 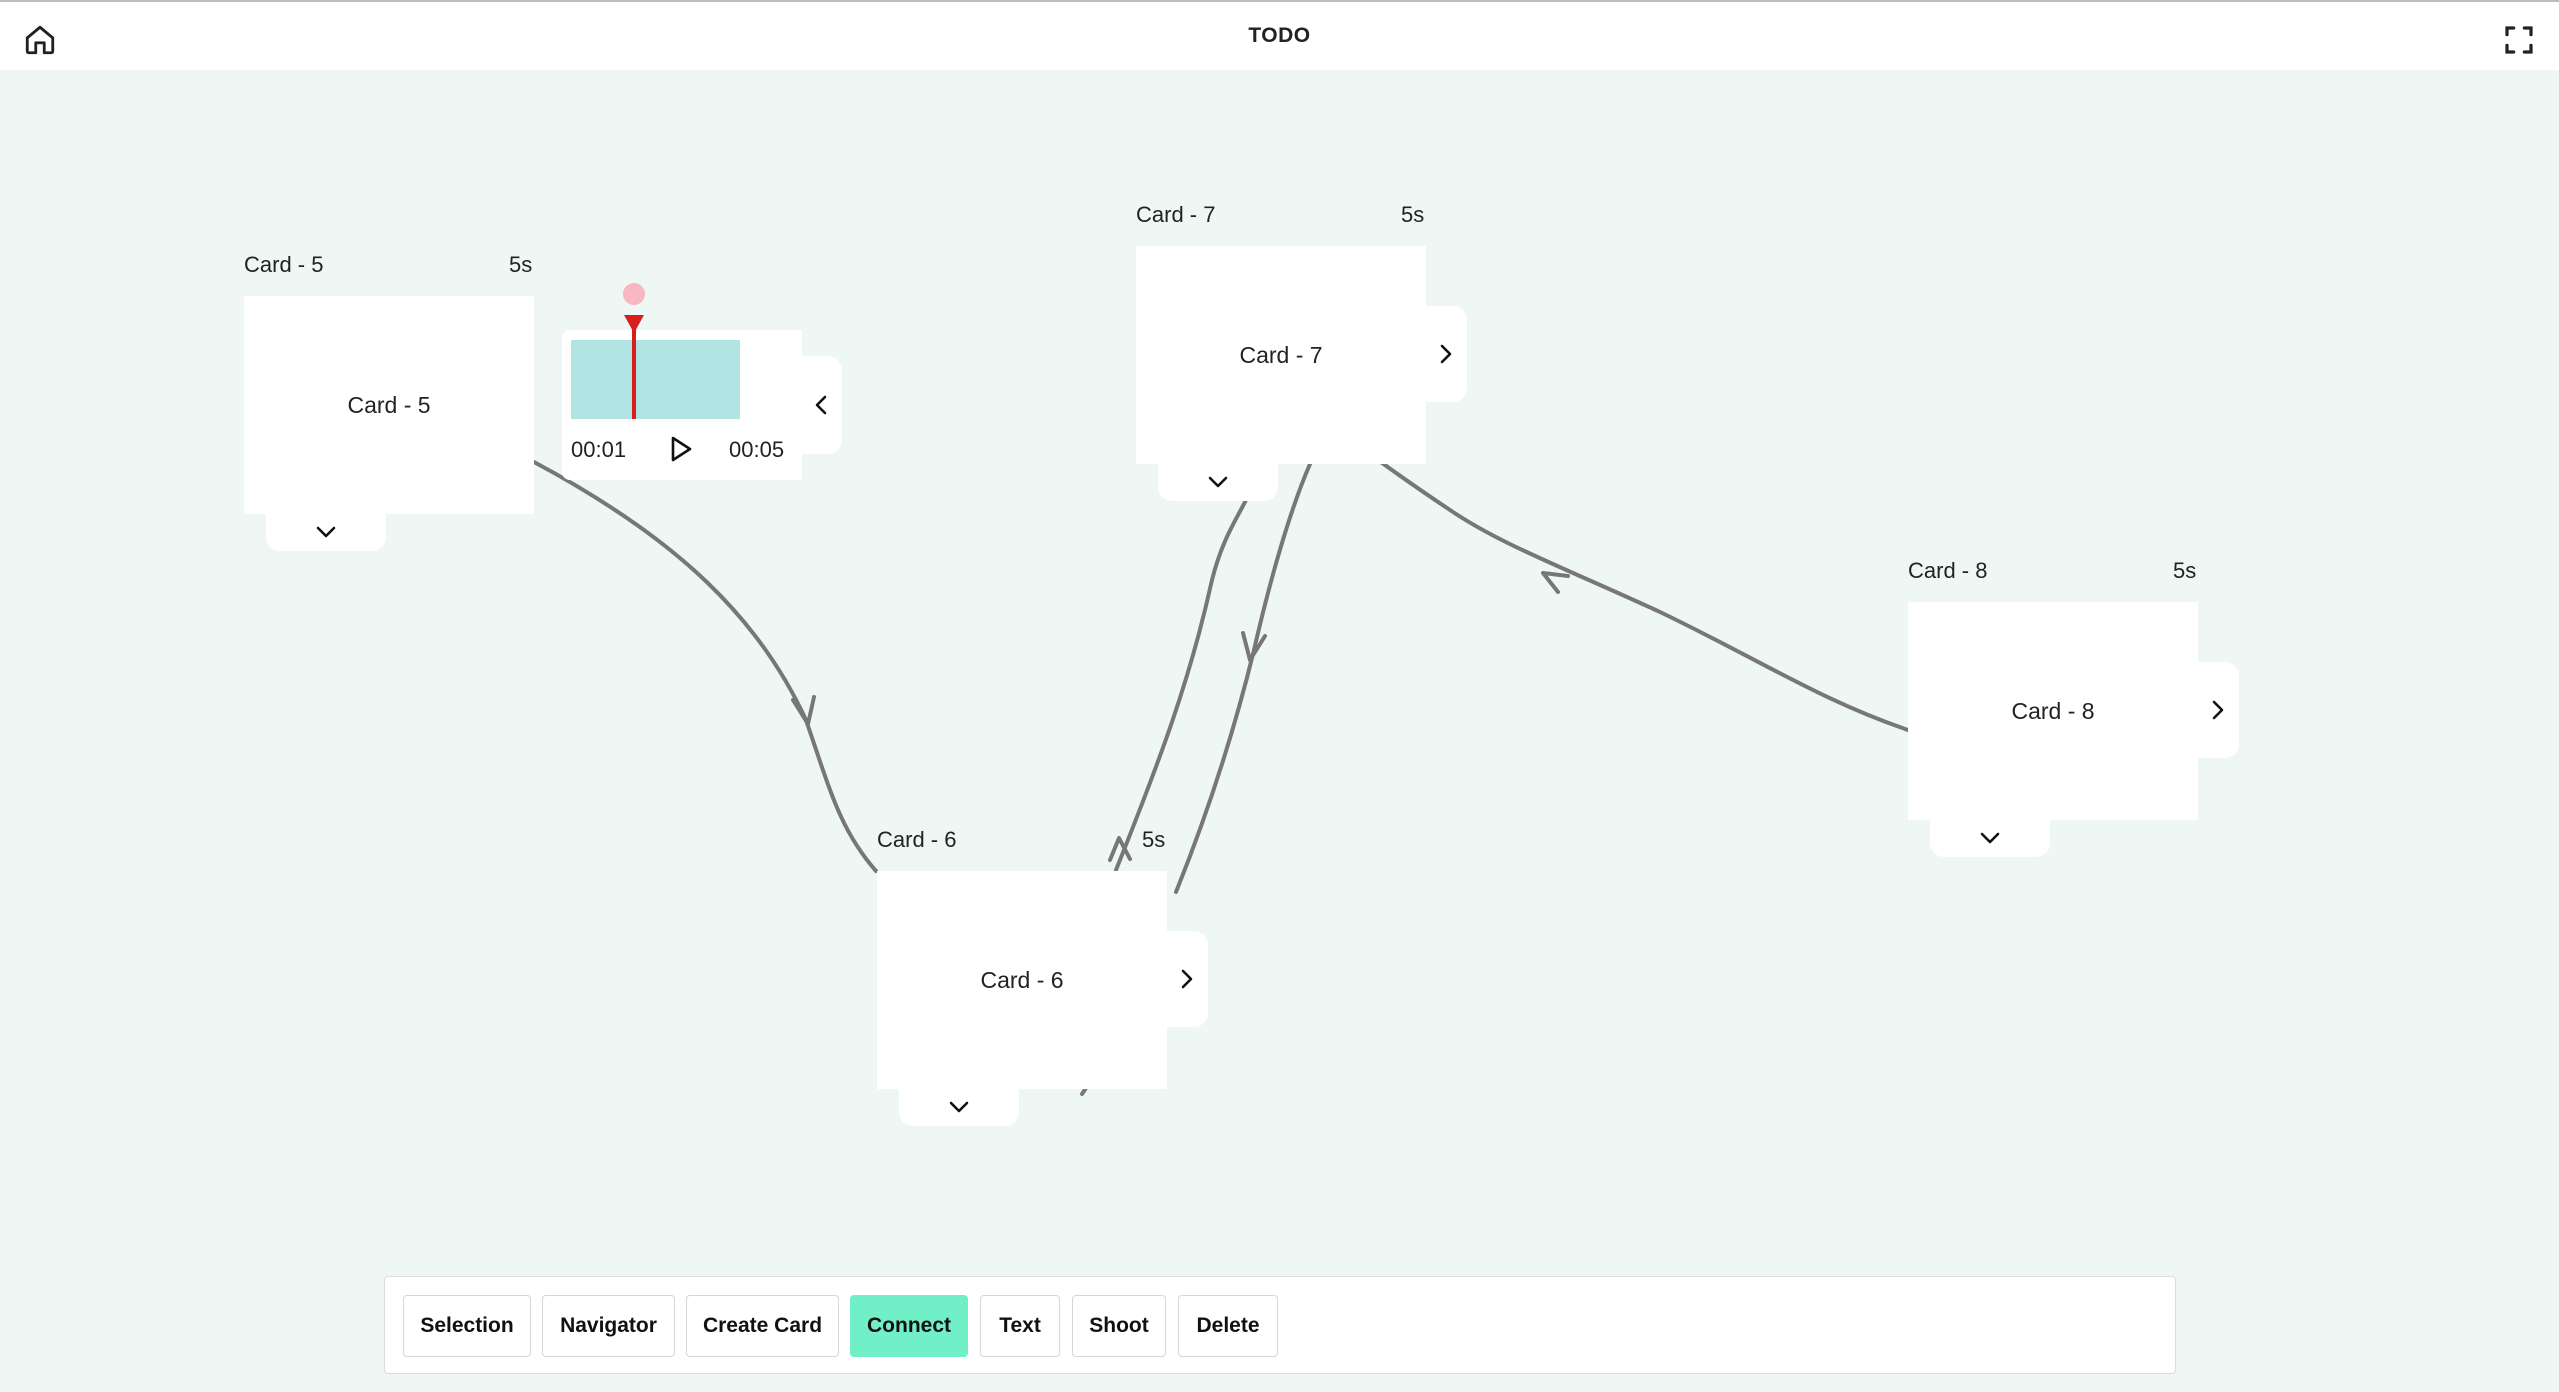 I want to click on card7-open-button, so click(x=1446, y=354).